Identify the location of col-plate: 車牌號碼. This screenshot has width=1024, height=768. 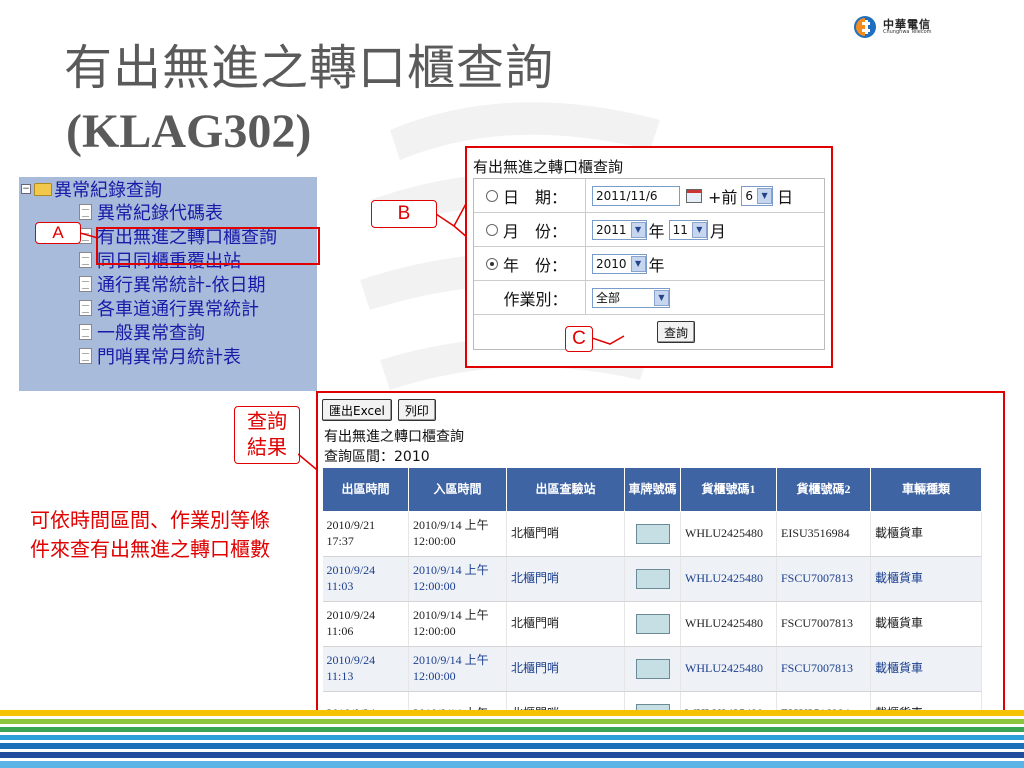
(652, 489).